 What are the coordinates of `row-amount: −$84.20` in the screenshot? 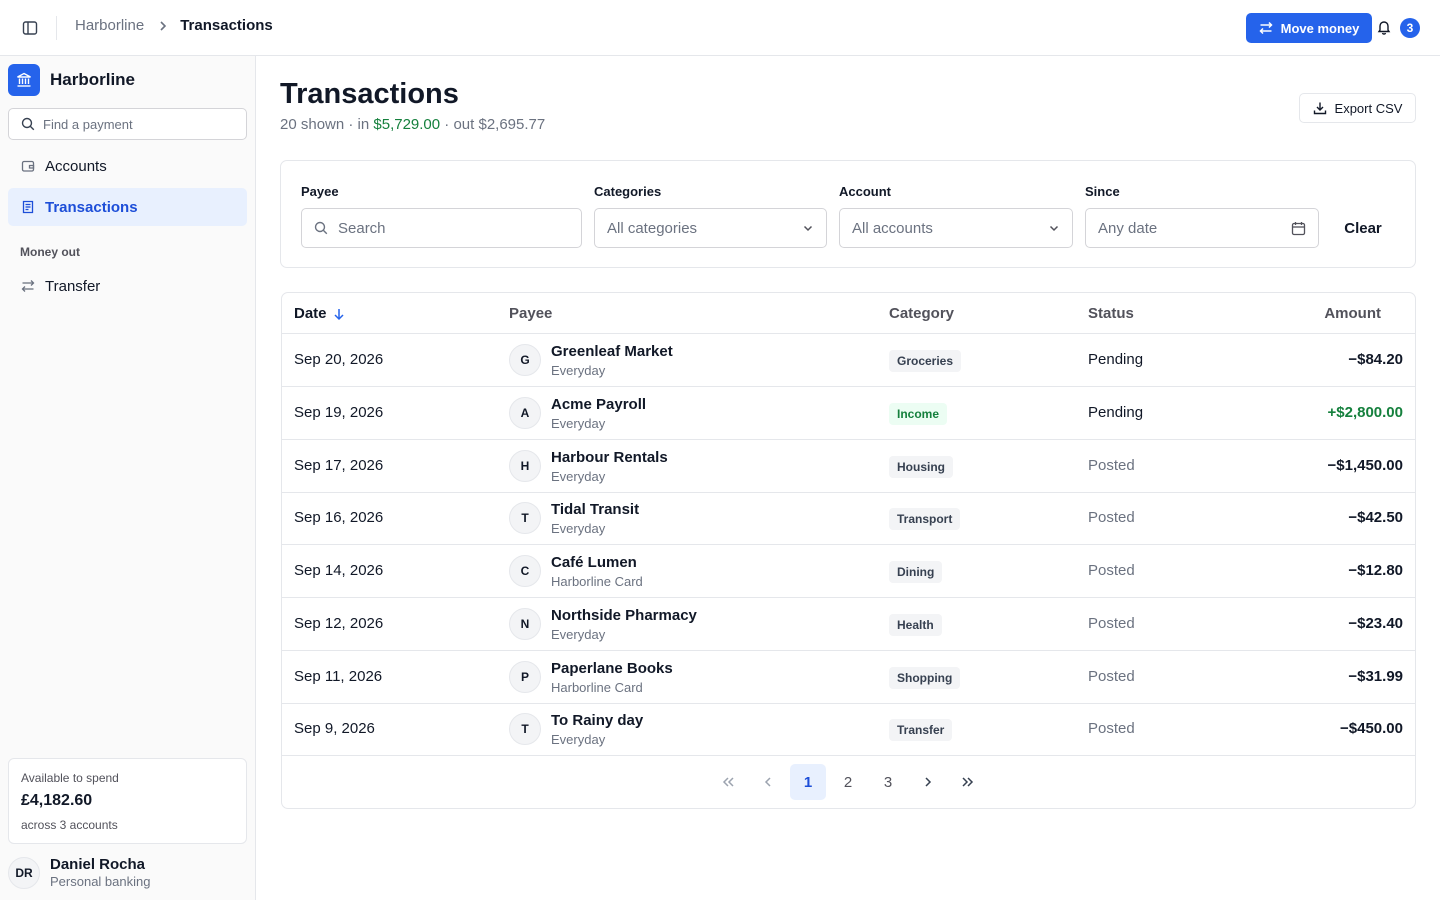 It's located at (1375, 359).